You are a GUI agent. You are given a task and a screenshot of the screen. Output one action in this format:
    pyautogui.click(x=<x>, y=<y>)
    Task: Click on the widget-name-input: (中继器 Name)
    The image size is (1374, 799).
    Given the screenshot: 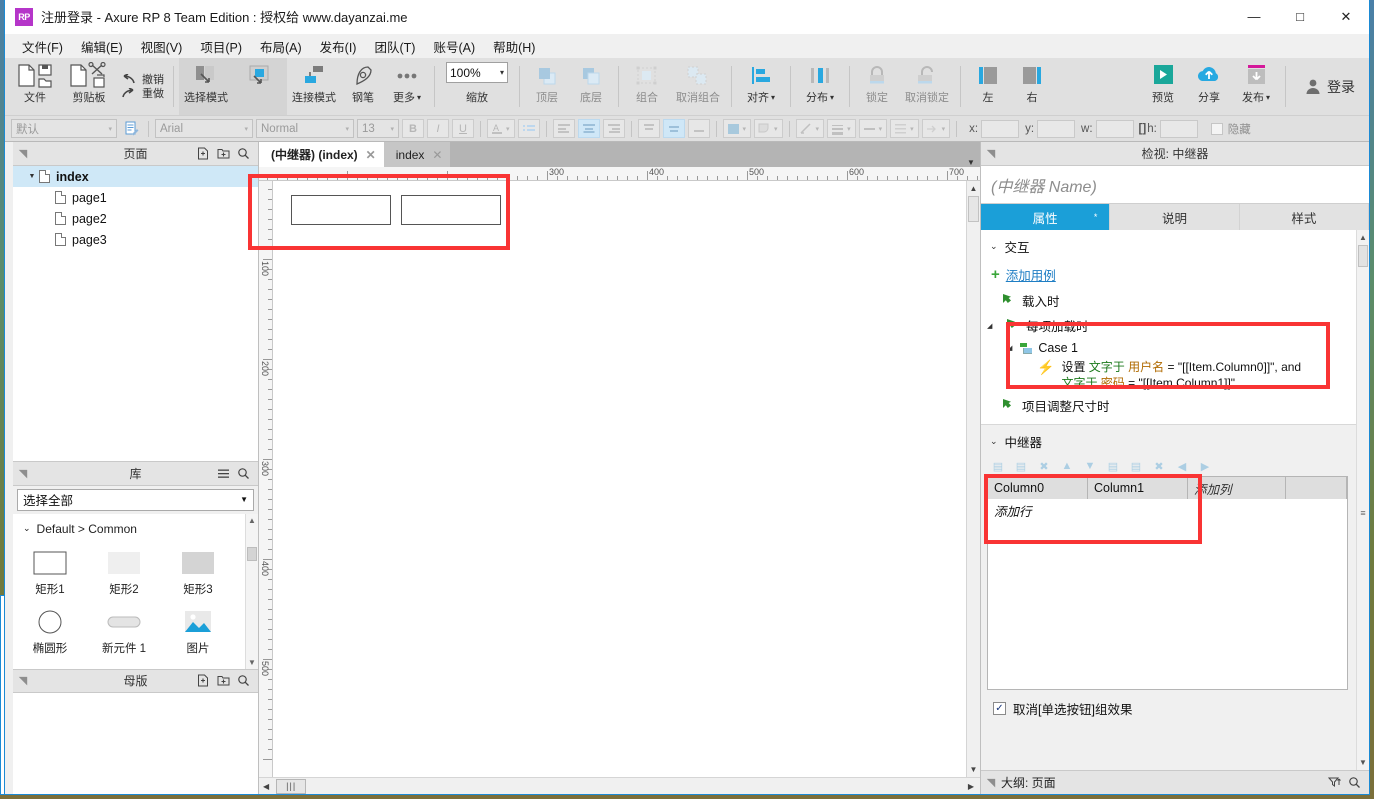 What is the action you would take?
    pyautogui.click(x=1175, y=185)
    